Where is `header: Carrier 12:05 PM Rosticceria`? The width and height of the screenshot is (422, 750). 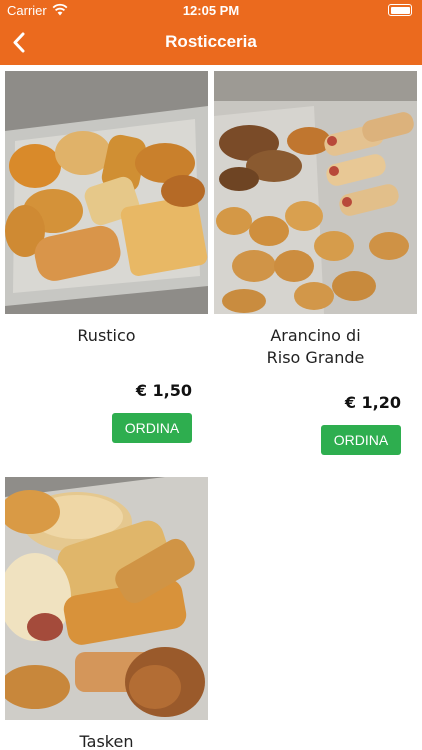
header: Carrier 12:05 PM Rosticceria is located at coordinates (211, 32).